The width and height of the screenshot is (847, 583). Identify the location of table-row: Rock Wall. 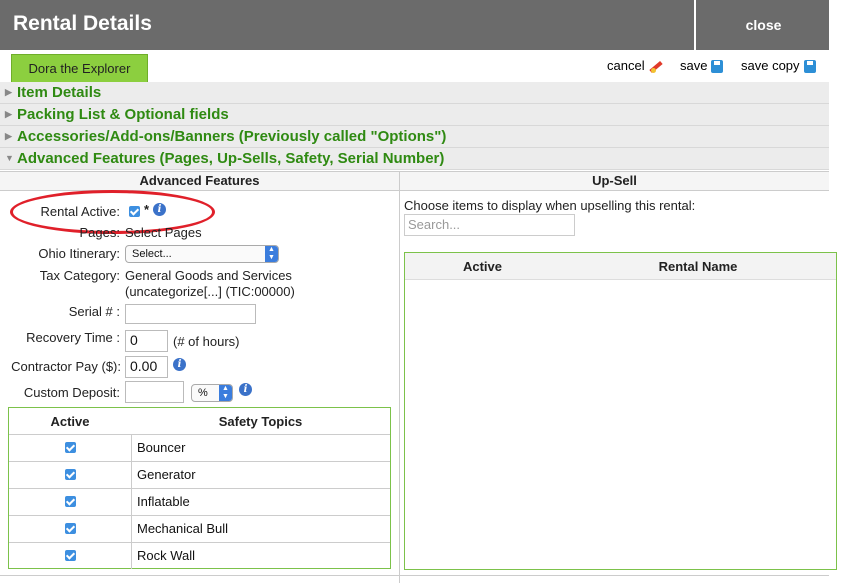
(199, 555).